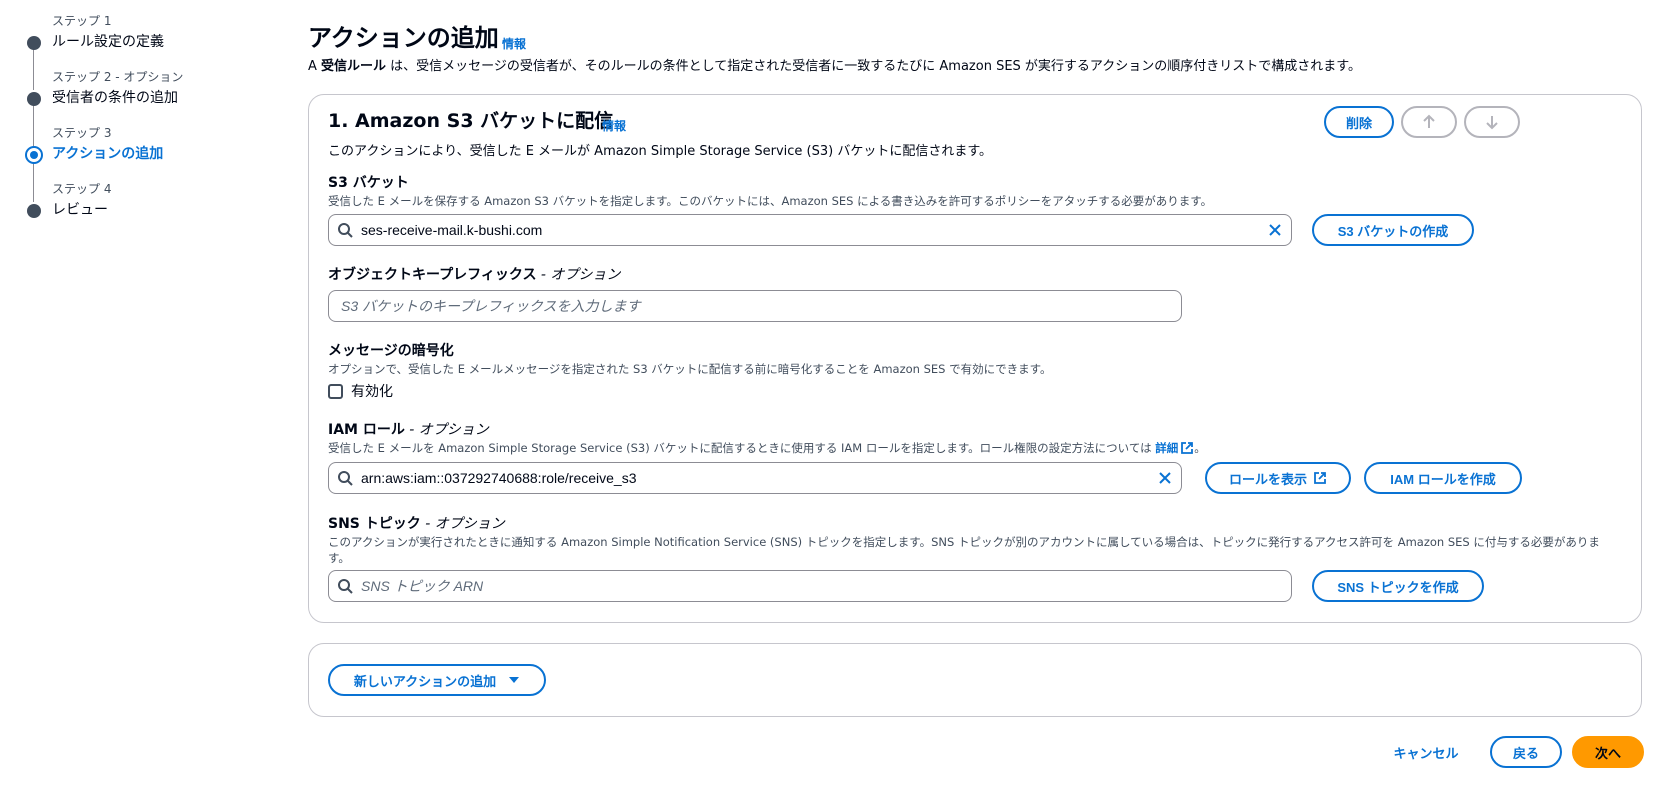 Image resolution: width=1674 pixels, height=787 pixels. I want to click on create-iam-role-button: IAM ロールを作成, so click(1443, 478).